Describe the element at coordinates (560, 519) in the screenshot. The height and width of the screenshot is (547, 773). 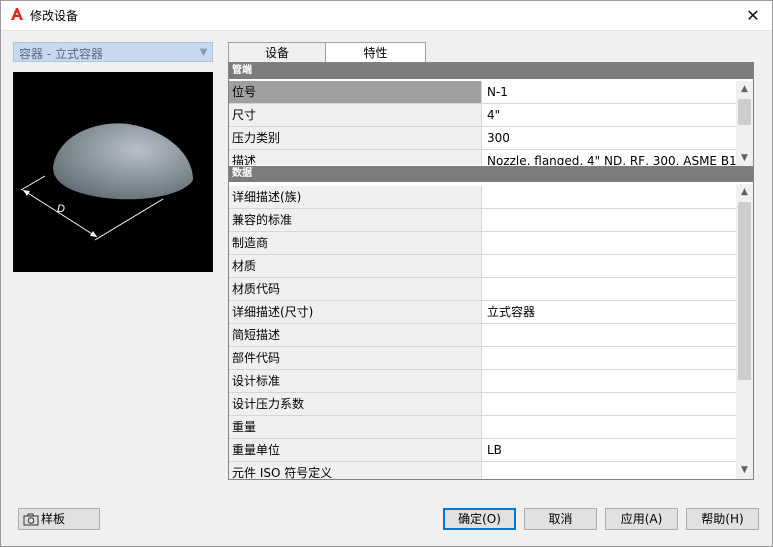
I see `cancel-button: 取消` at that location.